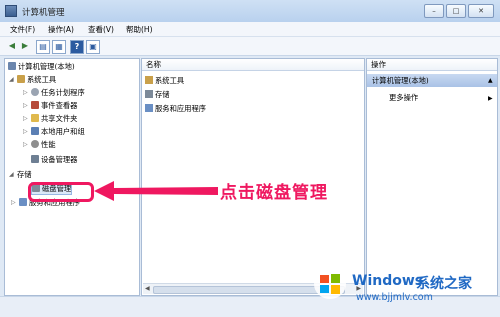 The height and width of the screenshot is (317, 500). What do you see at coordinates (139, 29) in the screenshot?
I see `menu-help: 帮助(H)` at bounding box center [139, 29].